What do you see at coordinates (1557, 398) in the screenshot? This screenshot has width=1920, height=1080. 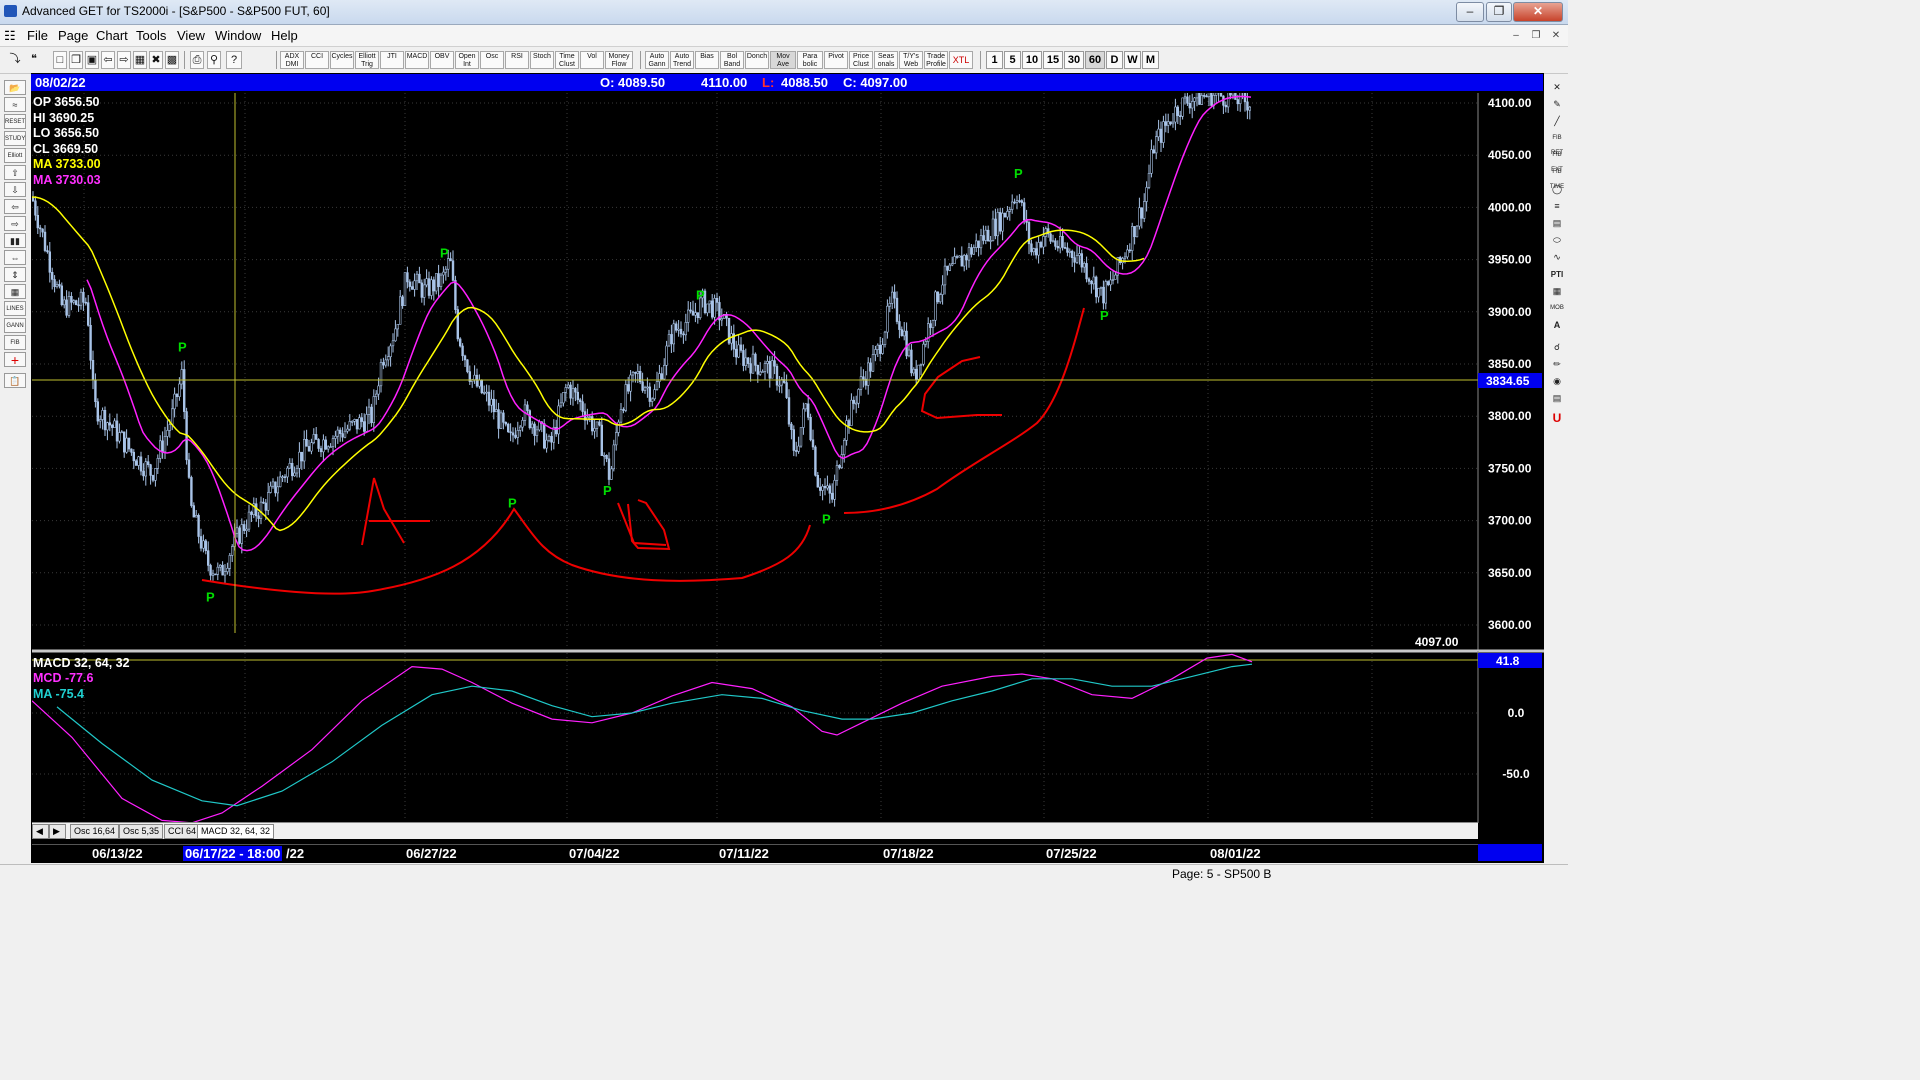 I see `notes-icon: ▤` at bounding box center [1557, 398].